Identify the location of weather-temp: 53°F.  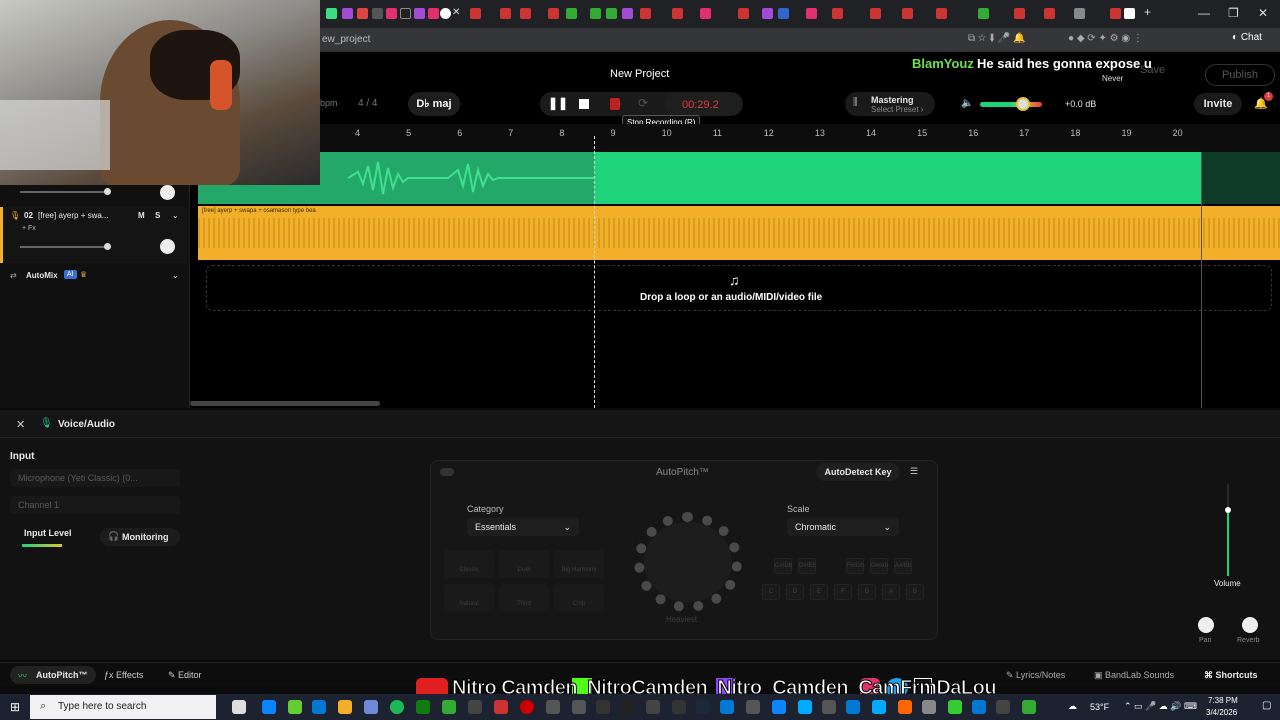
(1099, 707).